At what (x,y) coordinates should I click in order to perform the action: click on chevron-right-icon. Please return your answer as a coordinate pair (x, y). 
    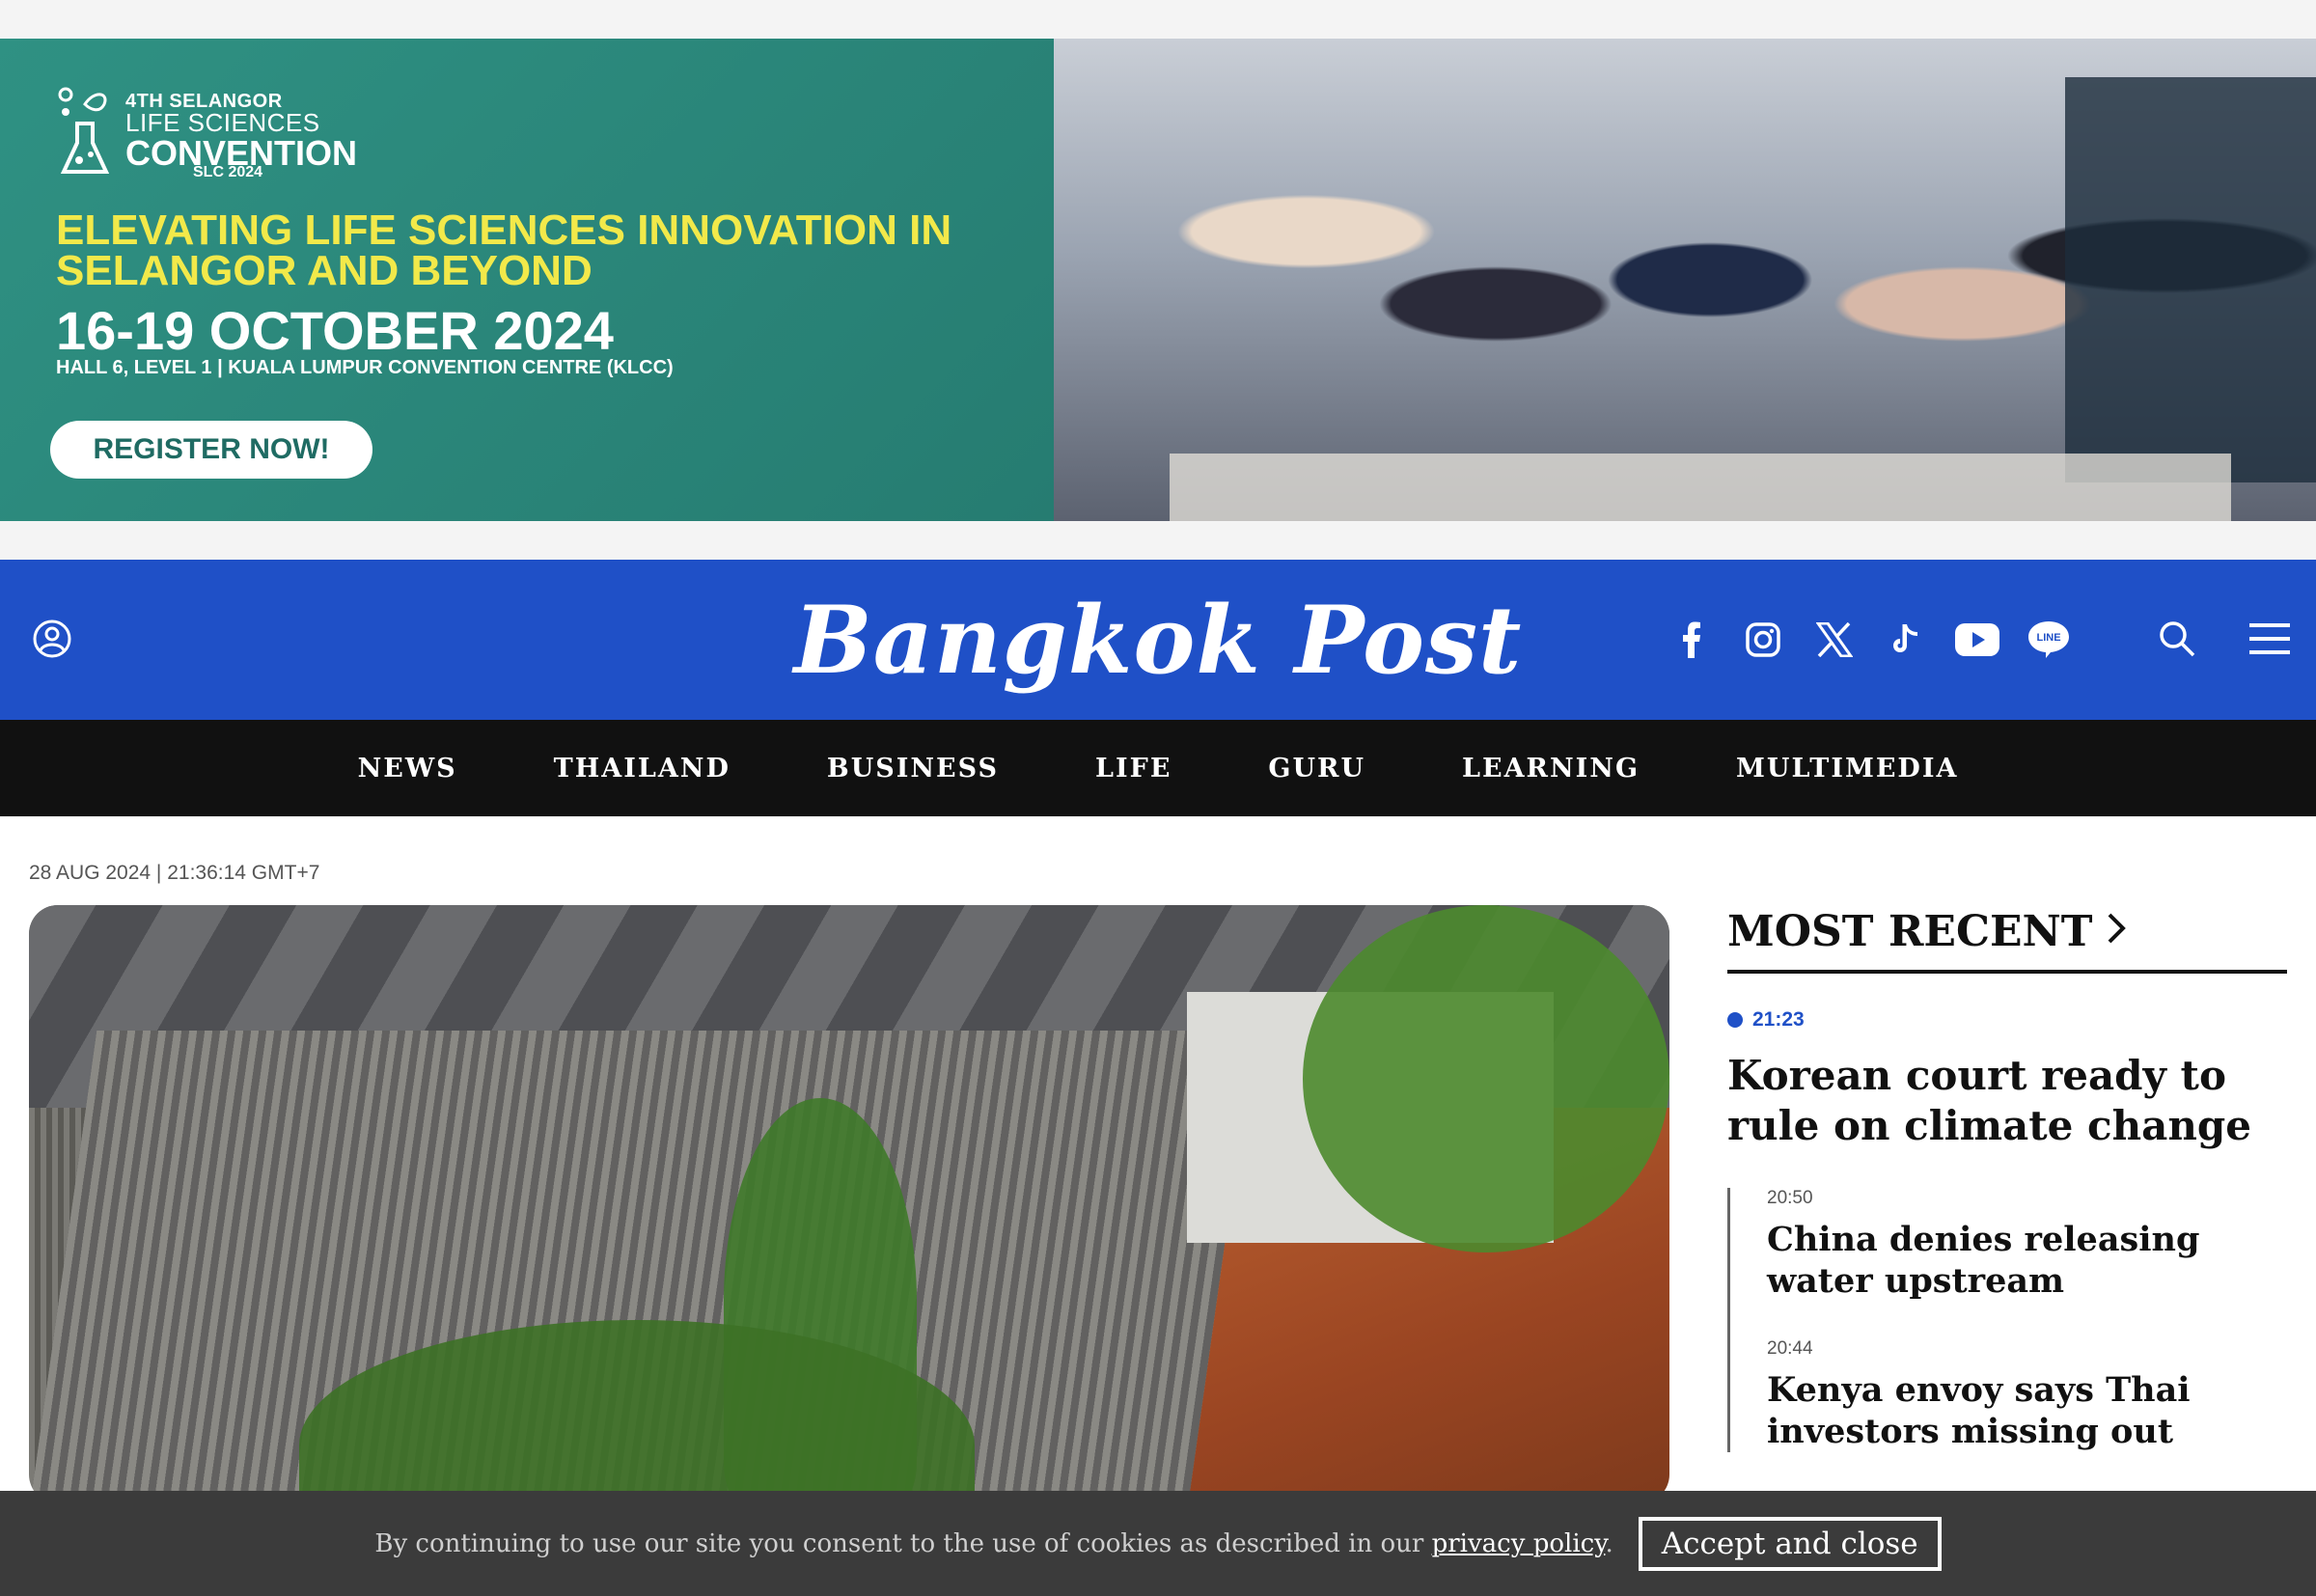
    Looking at the image, I should click on (2116, 932).